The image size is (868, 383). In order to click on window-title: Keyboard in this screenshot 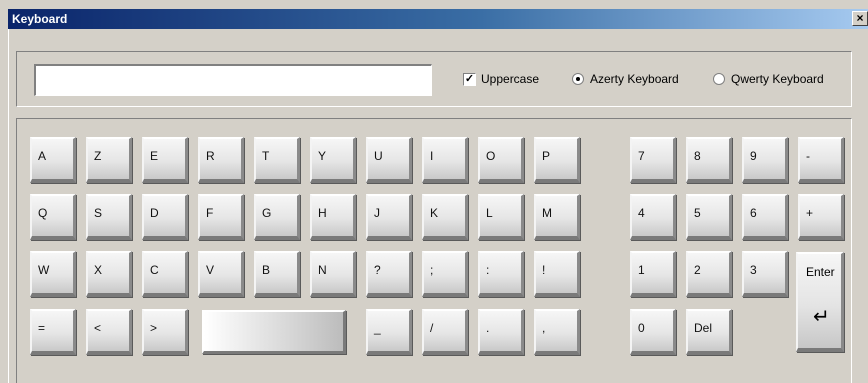, I will do `click(40, 19)`.